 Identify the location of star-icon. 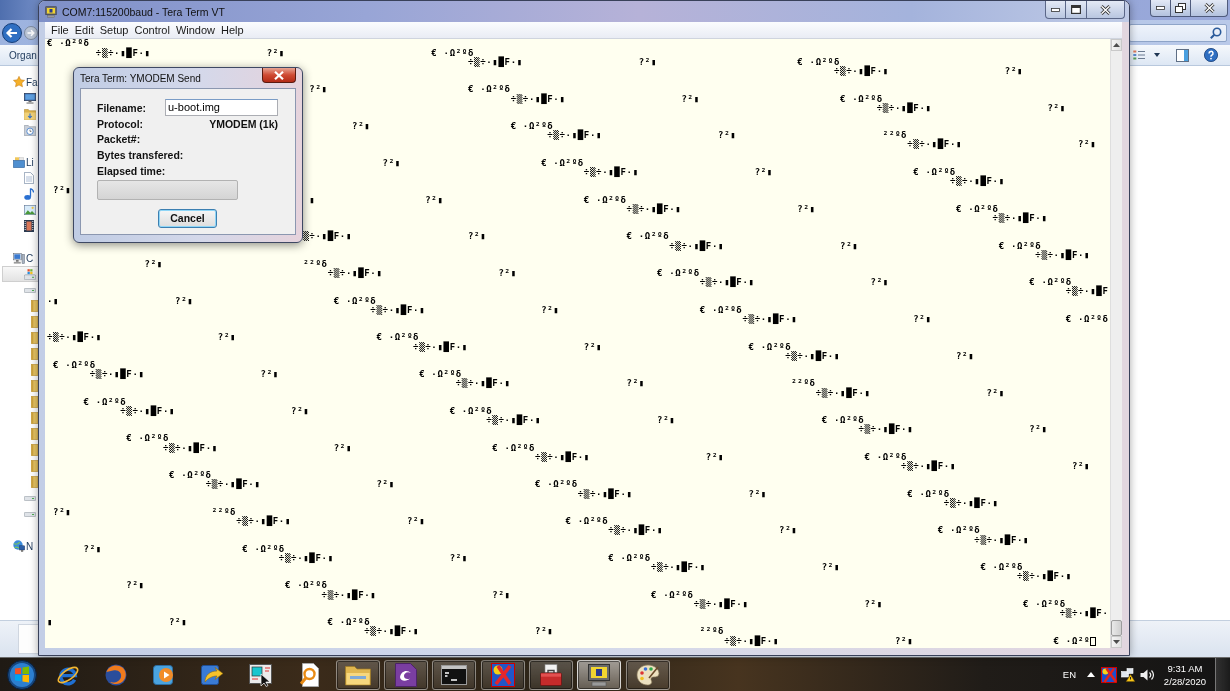
(19, 82).